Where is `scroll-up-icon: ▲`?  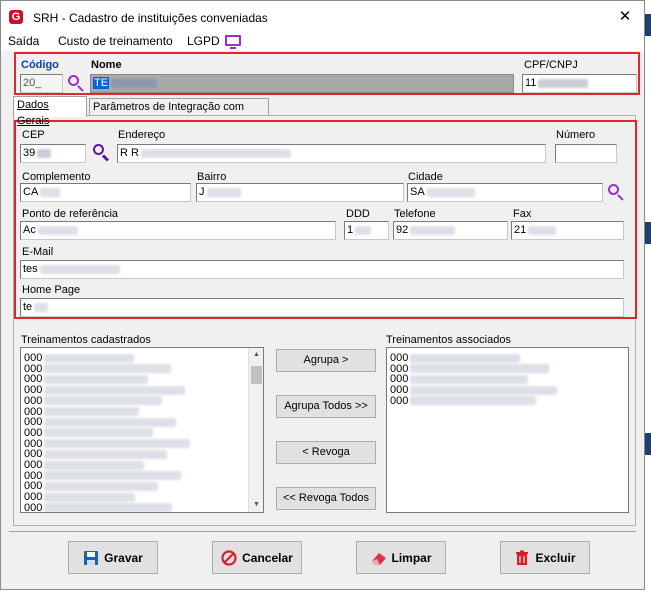
scroll-up-icon: ▲ is located at coordinates (256, 355).